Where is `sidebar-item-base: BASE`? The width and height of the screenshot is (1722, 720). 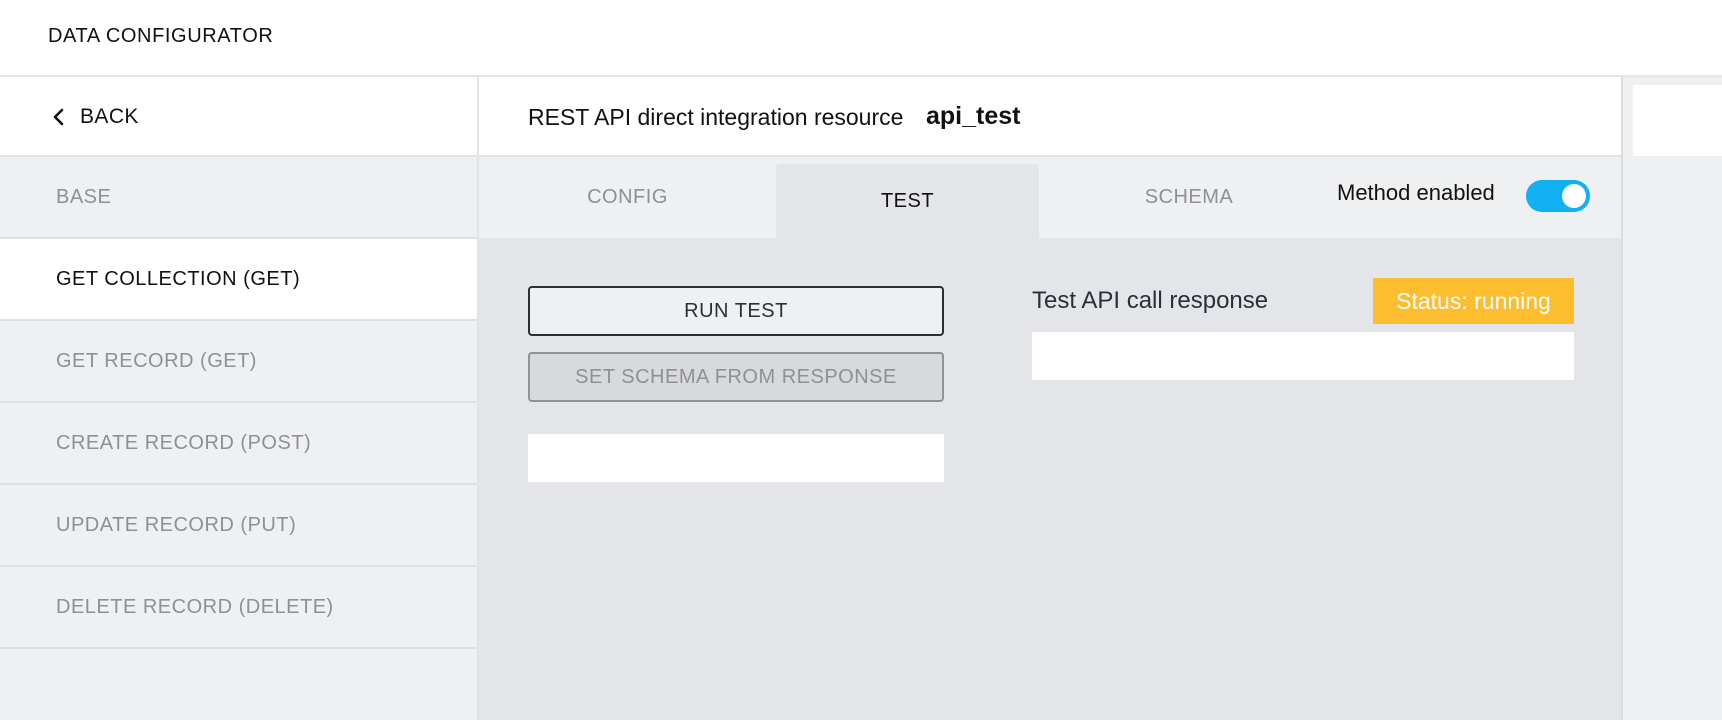
sidebar-item-base: BASE is located at coordinates (238, 198).